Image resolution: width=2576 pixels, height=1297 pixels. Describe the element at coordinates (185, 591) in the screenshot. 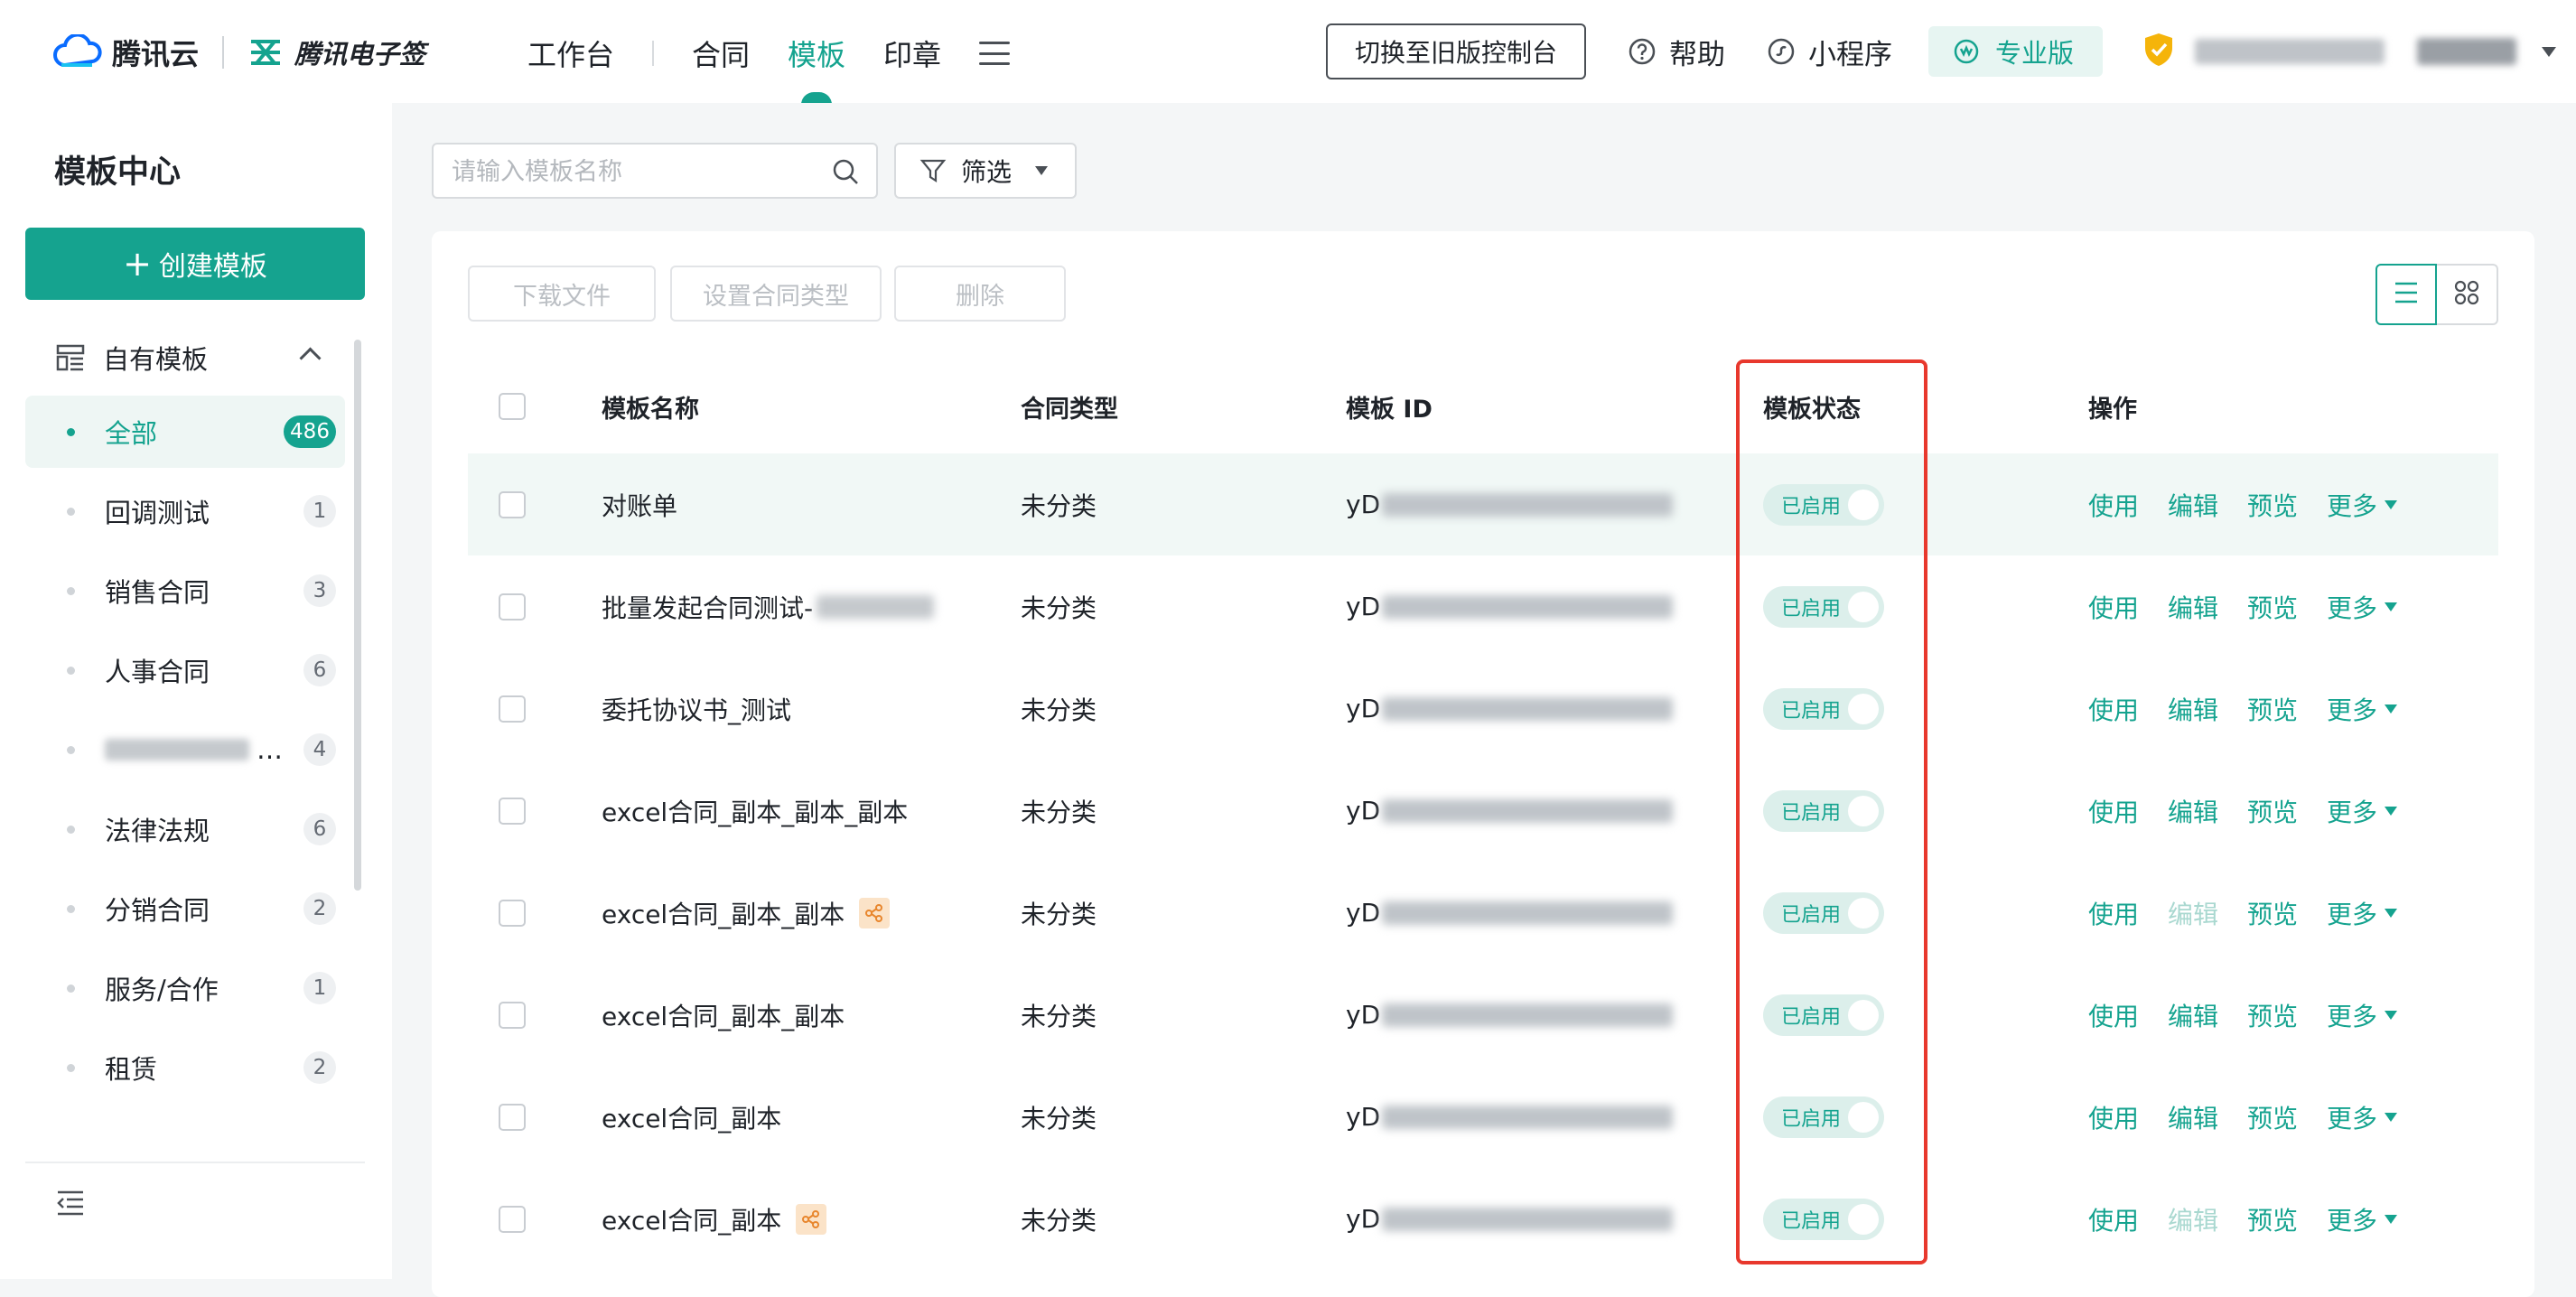

I see `category-item: 销售合同 3` at that location.